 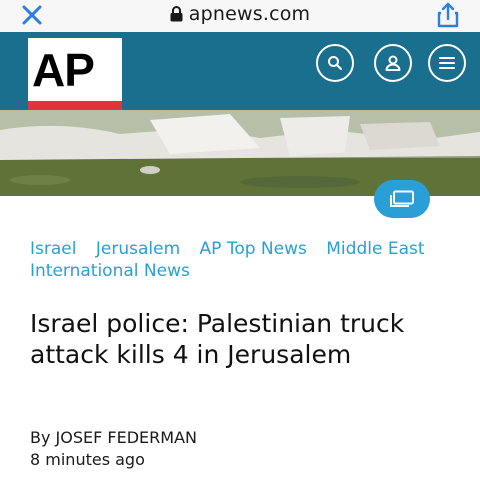 I want to click on search-button, so click(x=335, y=63).